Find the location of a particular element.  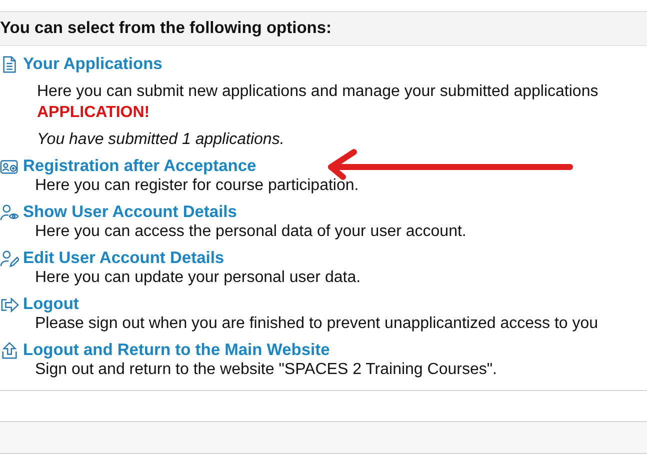

section-heading: You can select from the following options: is located at coordinates (166, 28).